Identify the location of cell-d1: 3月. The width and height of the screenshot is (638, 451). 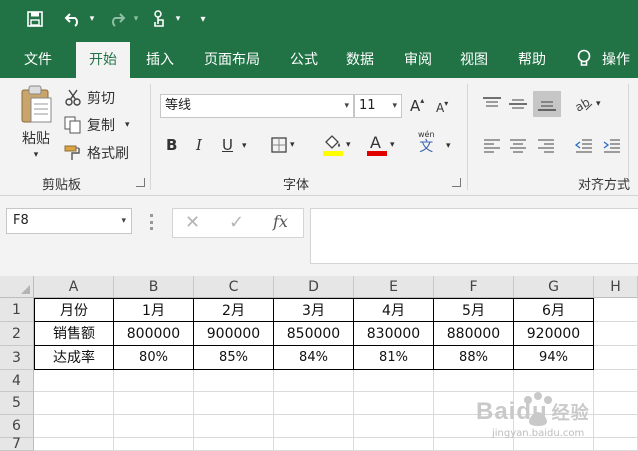
(314, 310).